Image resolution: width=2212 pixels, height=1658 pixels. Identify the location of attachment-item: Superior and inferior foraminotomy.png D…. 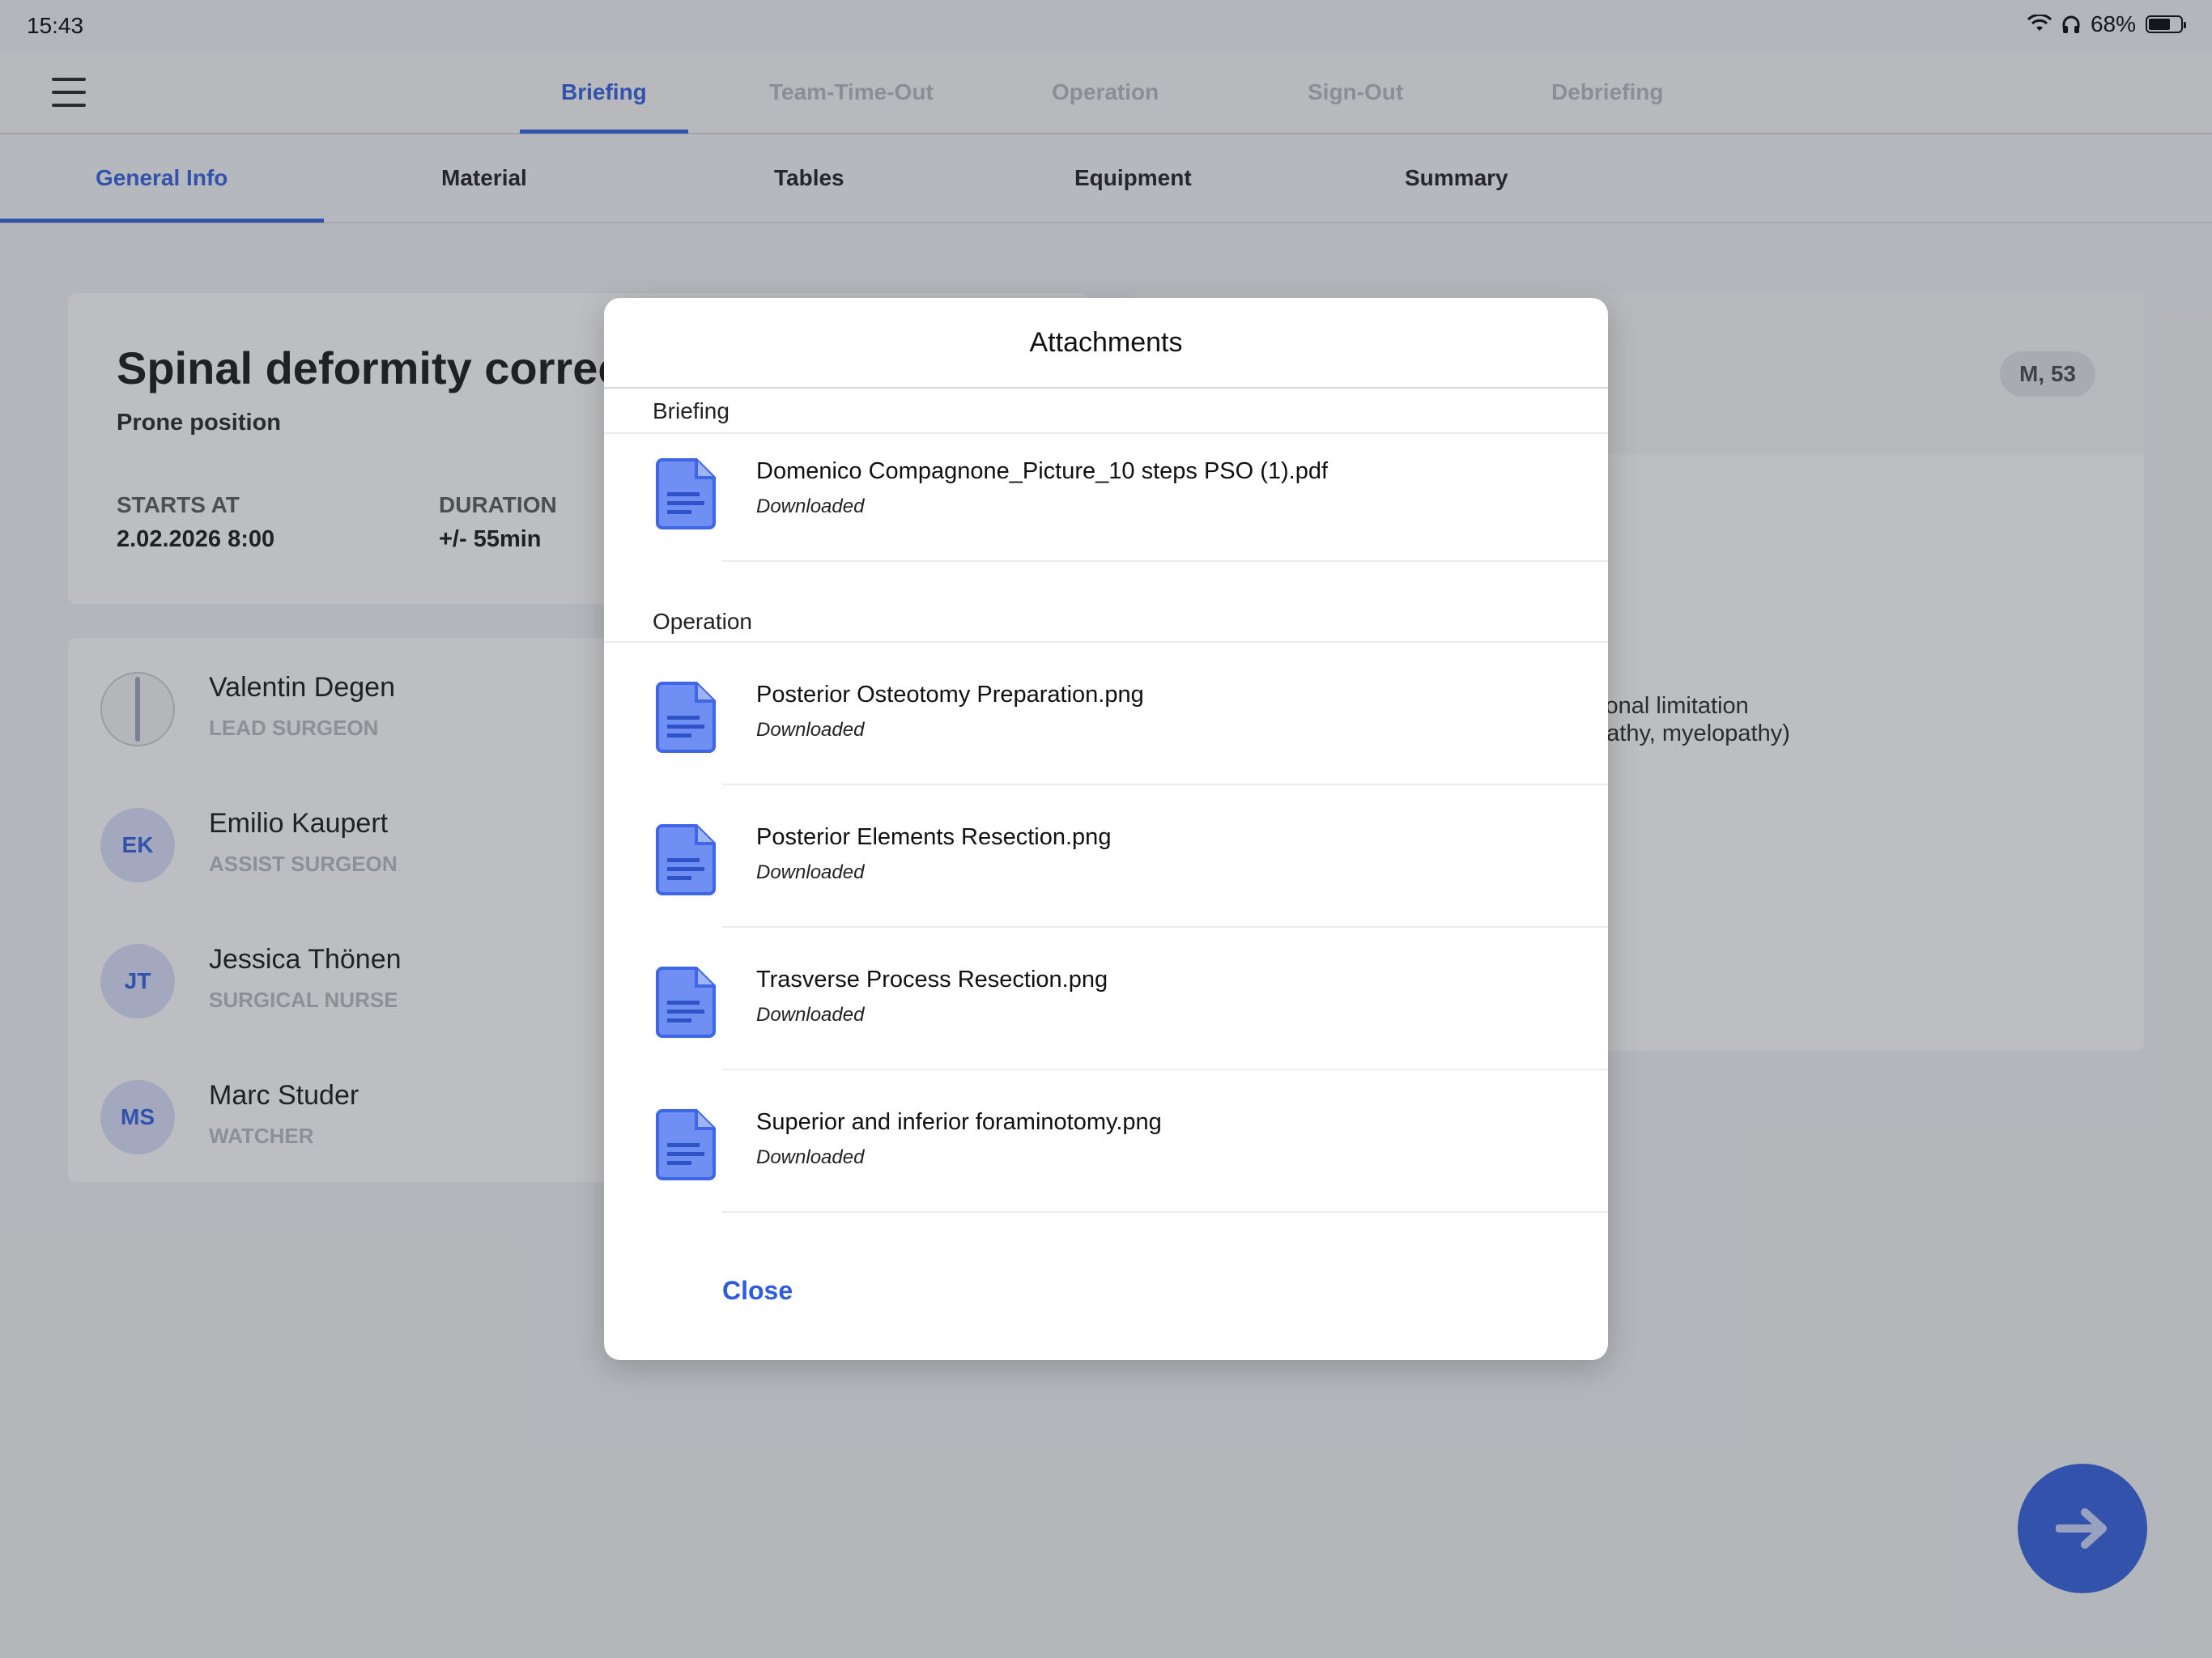
(1106, 1152).